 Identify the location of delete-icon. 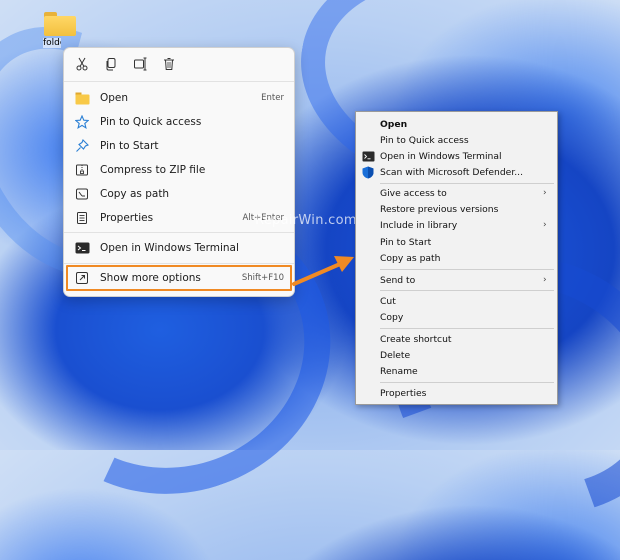
(169, 64).